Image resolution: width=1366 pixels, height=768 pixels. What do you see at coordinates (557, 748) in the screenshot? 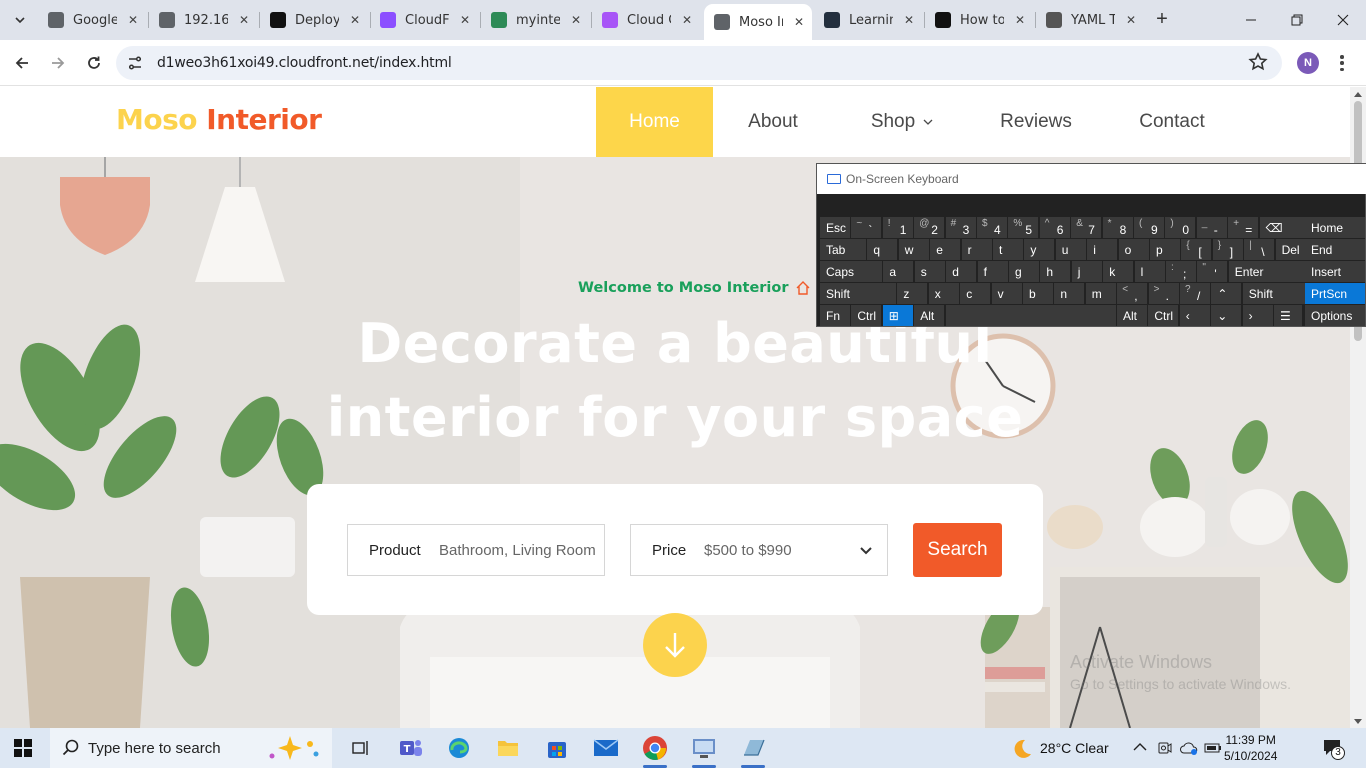
I see `store-icon` at bounding box center [557, 748].